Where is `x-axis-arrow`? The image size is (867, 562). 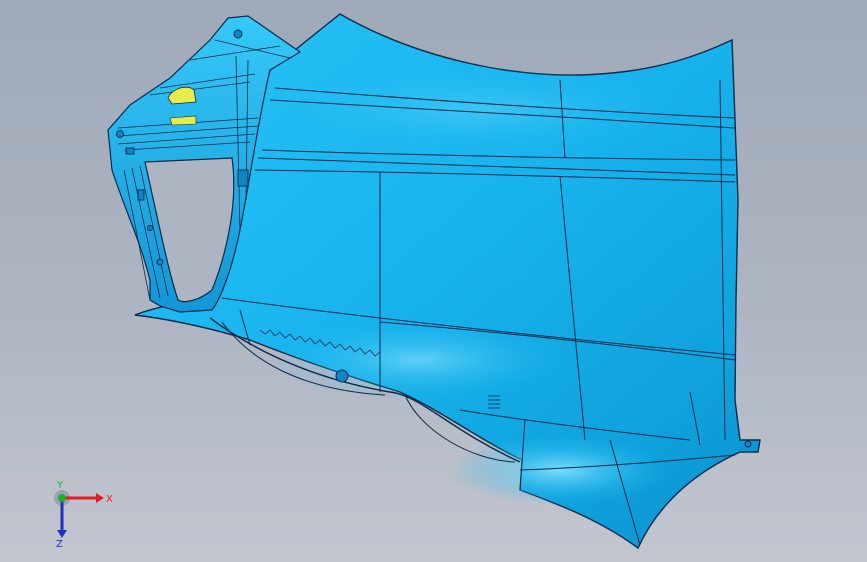 x-axis-arrow is located at coordinates (100, 498).